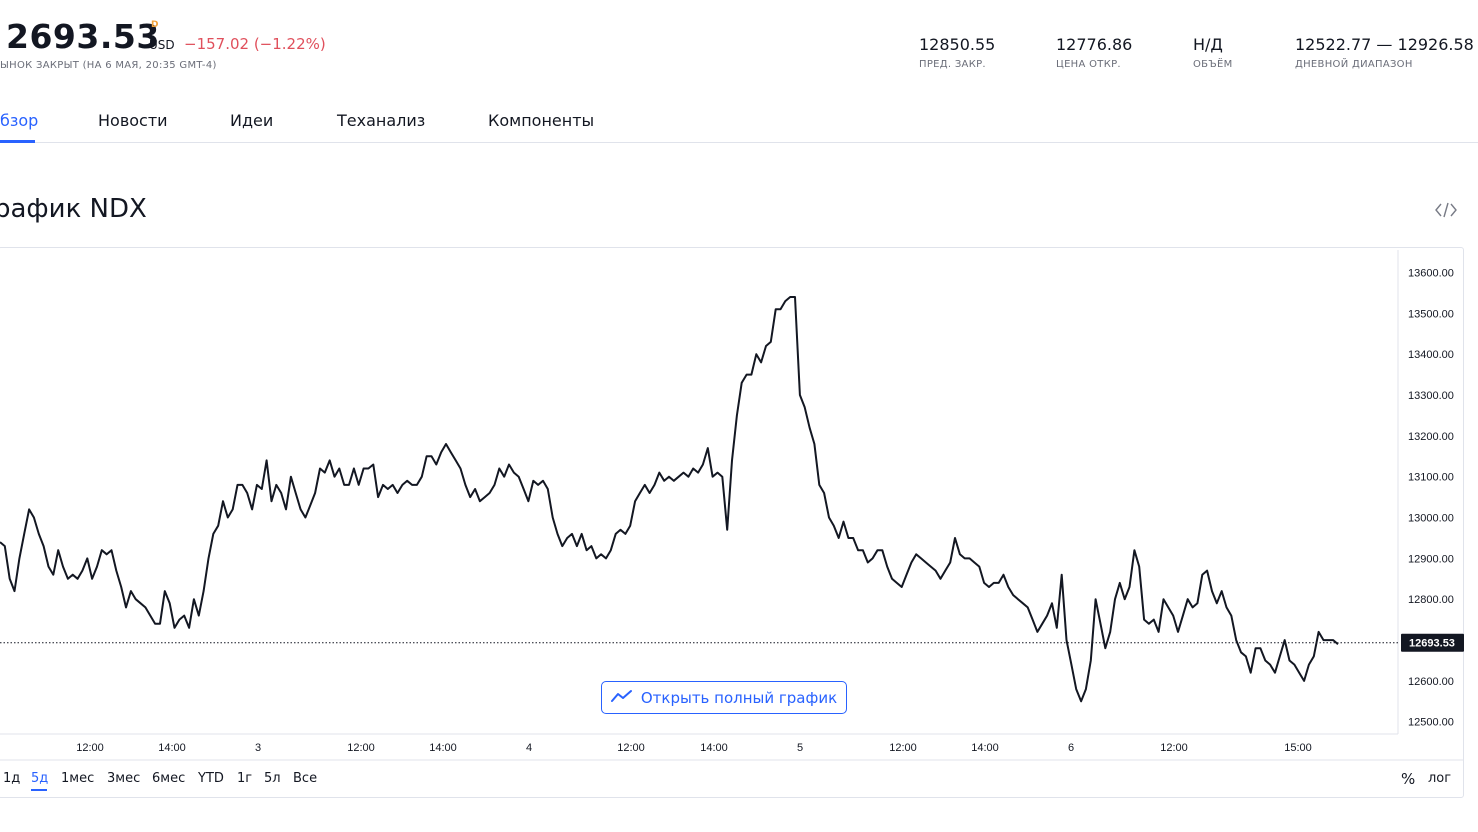 The width and height of the screenshot is (1478, 832). Describe the element at coordinates (133, 120) in the screenshot. I see `tab-news: Новости` at that location.